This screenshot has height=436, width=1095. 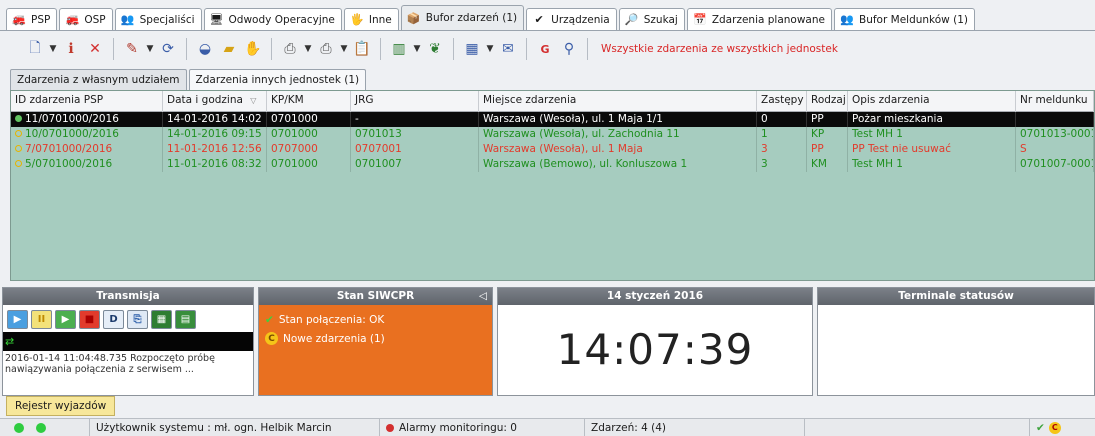 I want to click on delete-icon: ✕, so click(x=95, y=49).